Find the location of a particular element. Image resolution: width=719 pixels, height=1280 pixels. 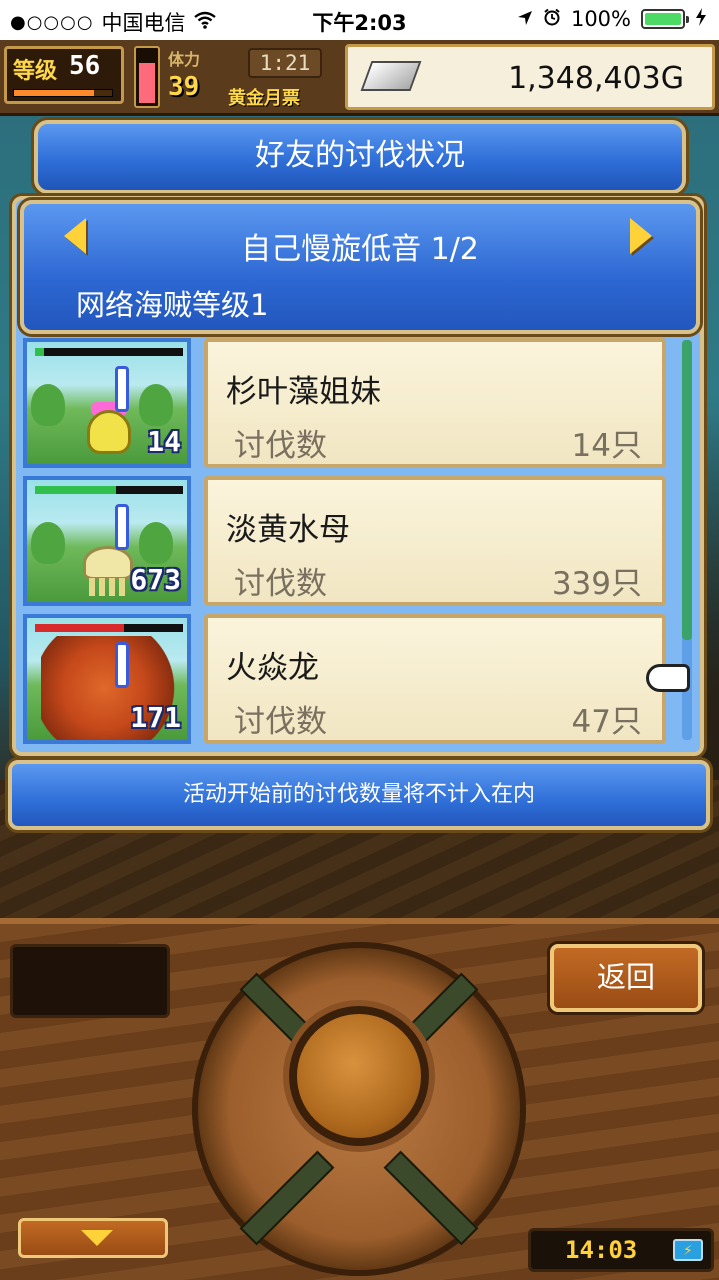

status-right: 100% is located at coordinates (612, 19).